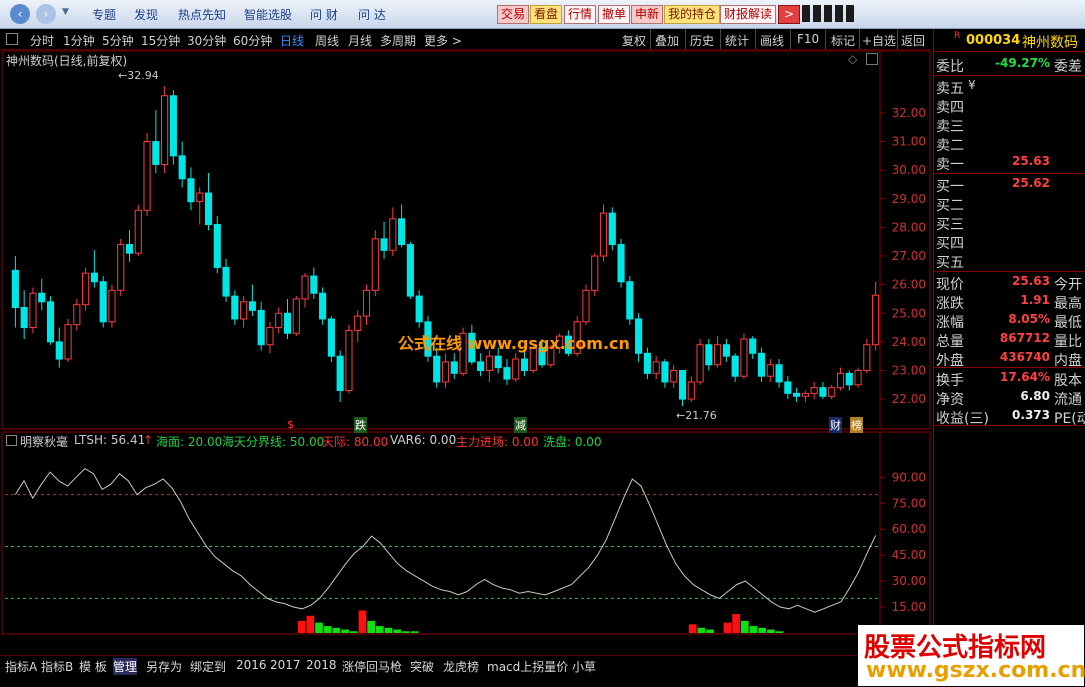  What do you see at coordinates (584, 666) in the screenshot?
I see `tab-xiaocao: 小草` at bounding box center [584, 666].